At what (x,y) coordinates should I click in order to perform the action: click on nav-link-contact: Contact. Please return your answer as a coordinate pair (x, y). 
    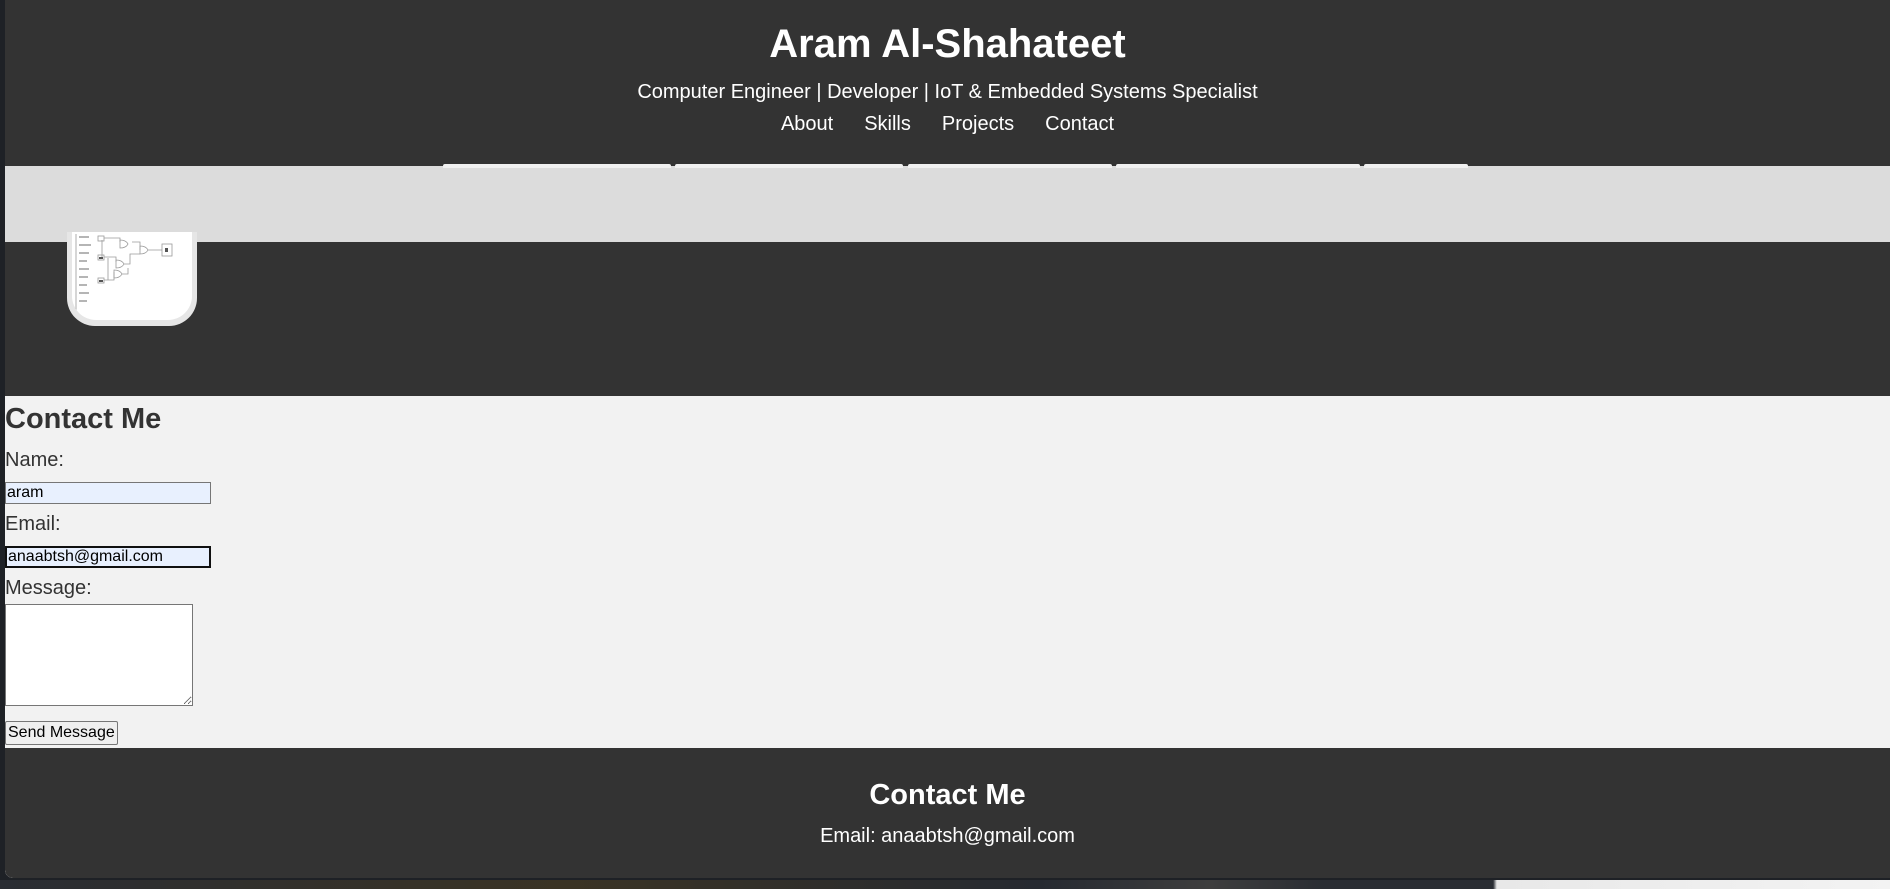
    Looking at the image, I should click on (1079, 124).